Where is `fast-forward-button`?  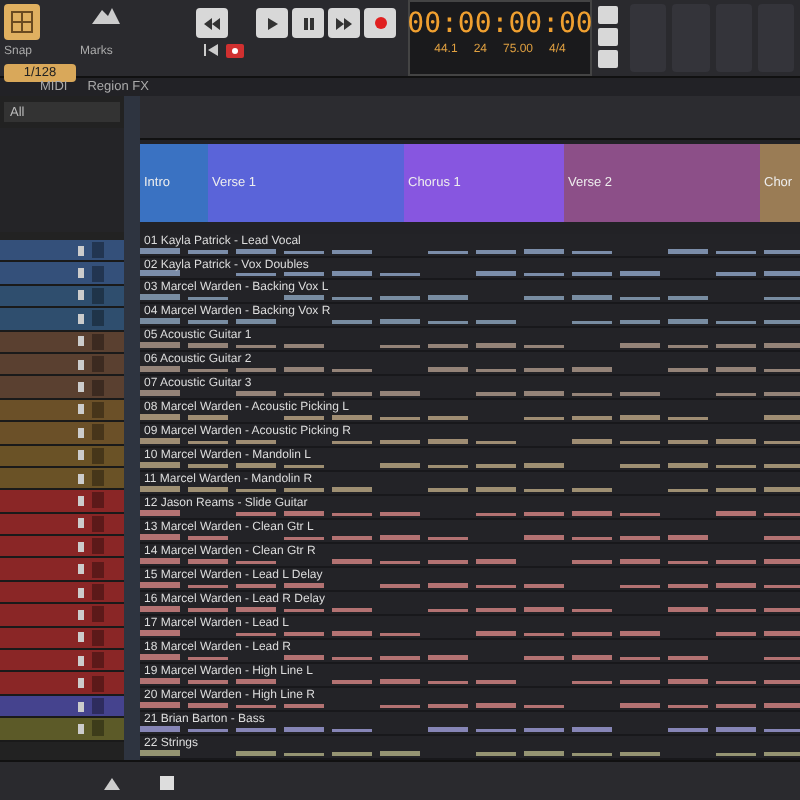 fast-forward-button is located at coordinates (344, 23).